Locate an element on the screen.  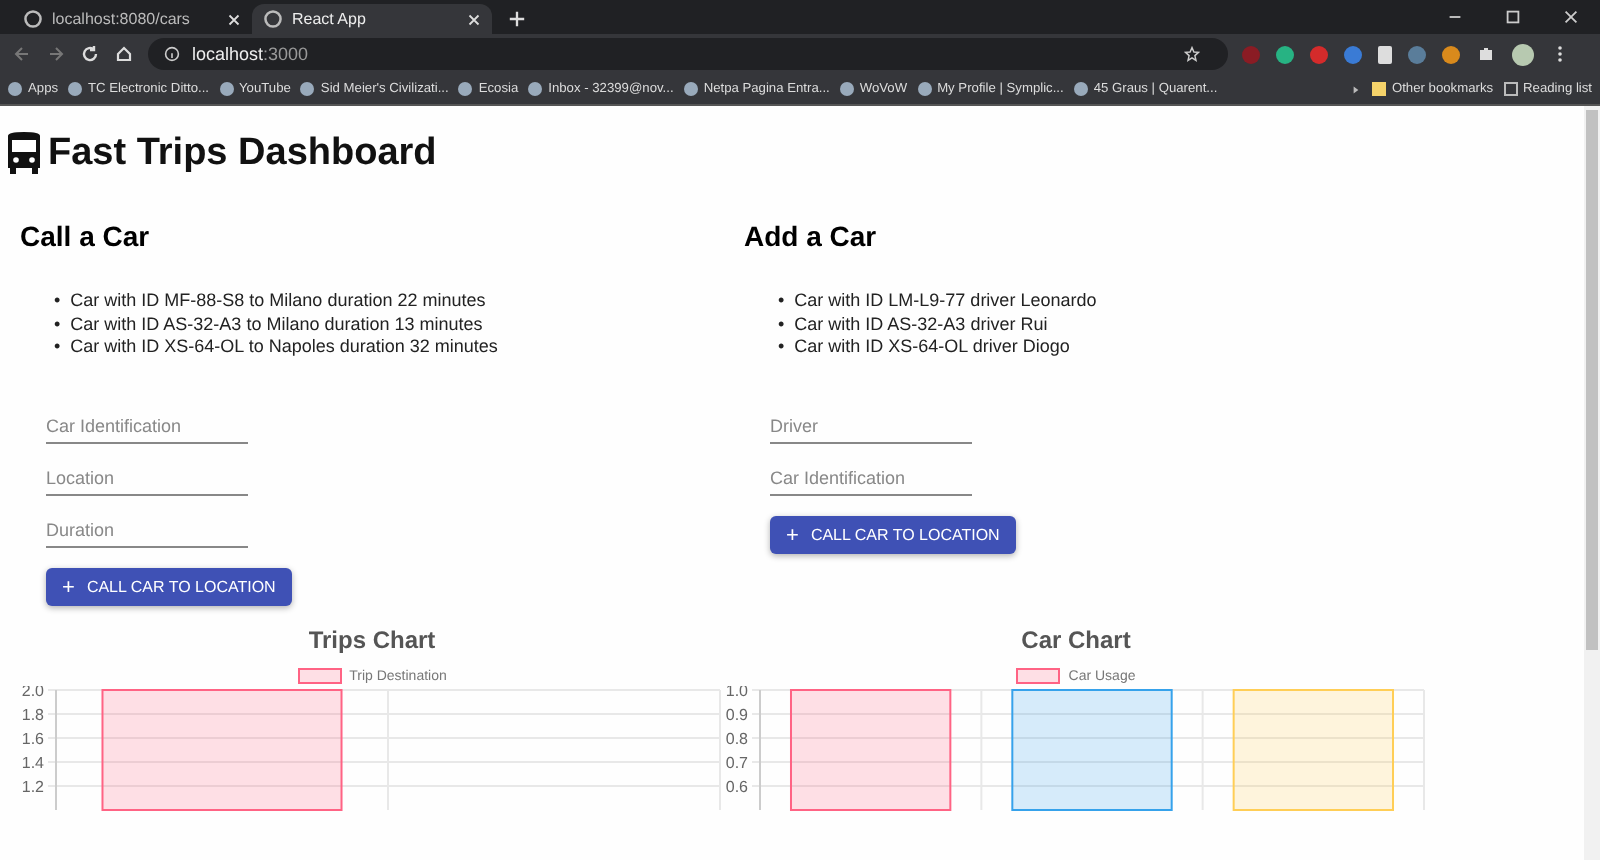
section-heading: Add a Car is located at coordinates (811, 238).